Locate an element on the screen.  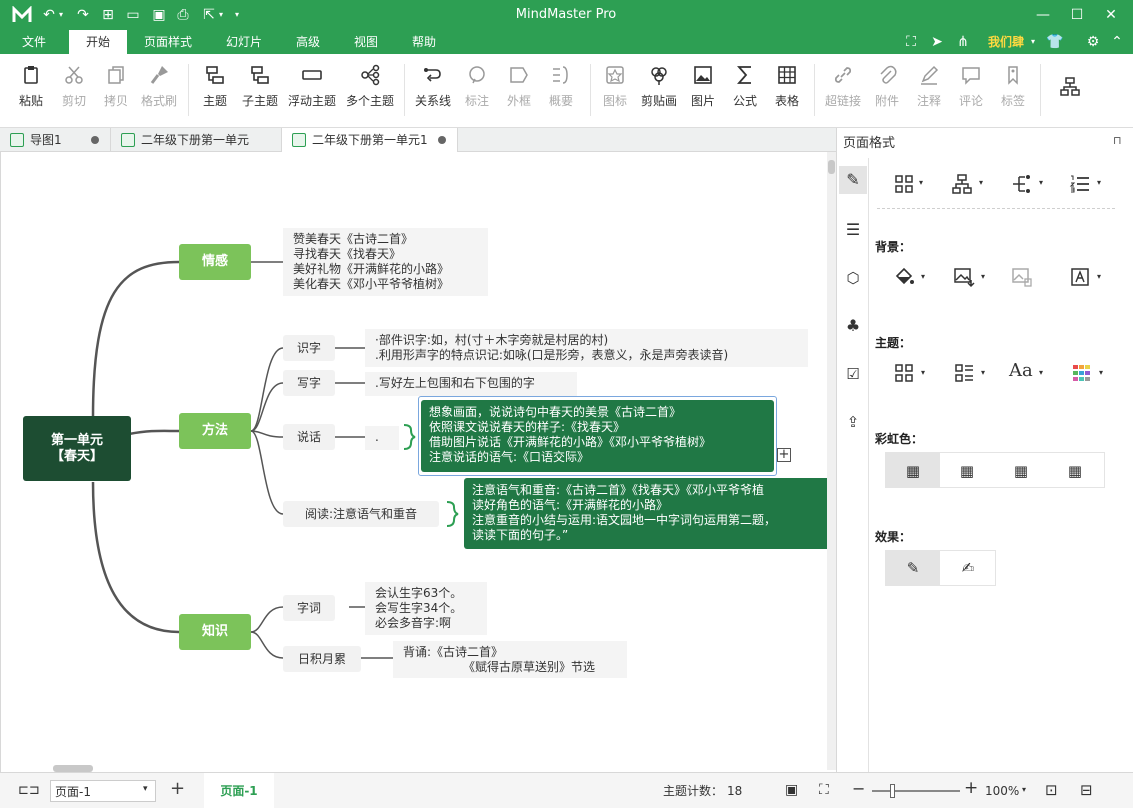
summary-button: 概要 is located at coordinates (561, 91).